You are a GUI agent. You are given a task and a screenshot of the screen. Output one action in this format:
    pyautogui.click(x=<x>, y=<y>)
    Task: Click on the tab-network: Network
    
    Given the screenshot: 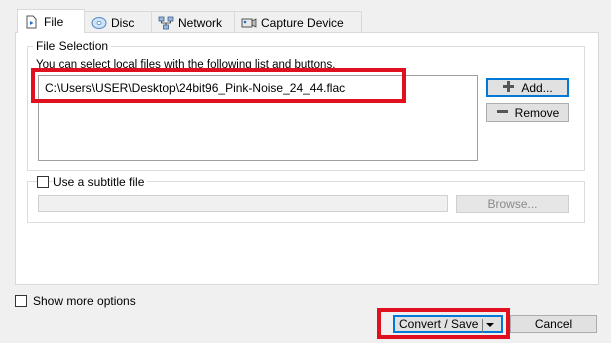 What is the action you would take?
    pyautogui.click(x=193, y=22)
    